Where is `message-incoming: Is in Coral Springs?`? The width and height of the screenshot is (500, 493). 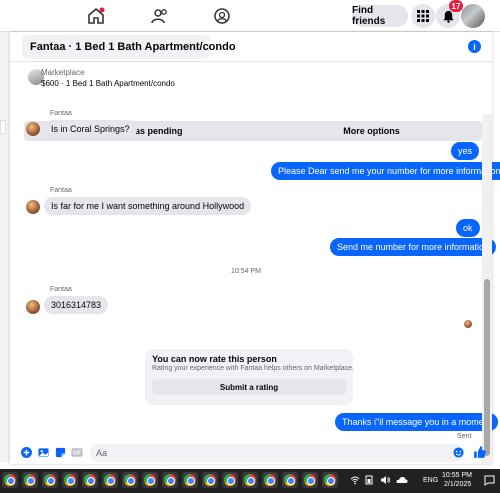 message-incoming: Is in Coral Springs? is located at coordinates (90, 129).